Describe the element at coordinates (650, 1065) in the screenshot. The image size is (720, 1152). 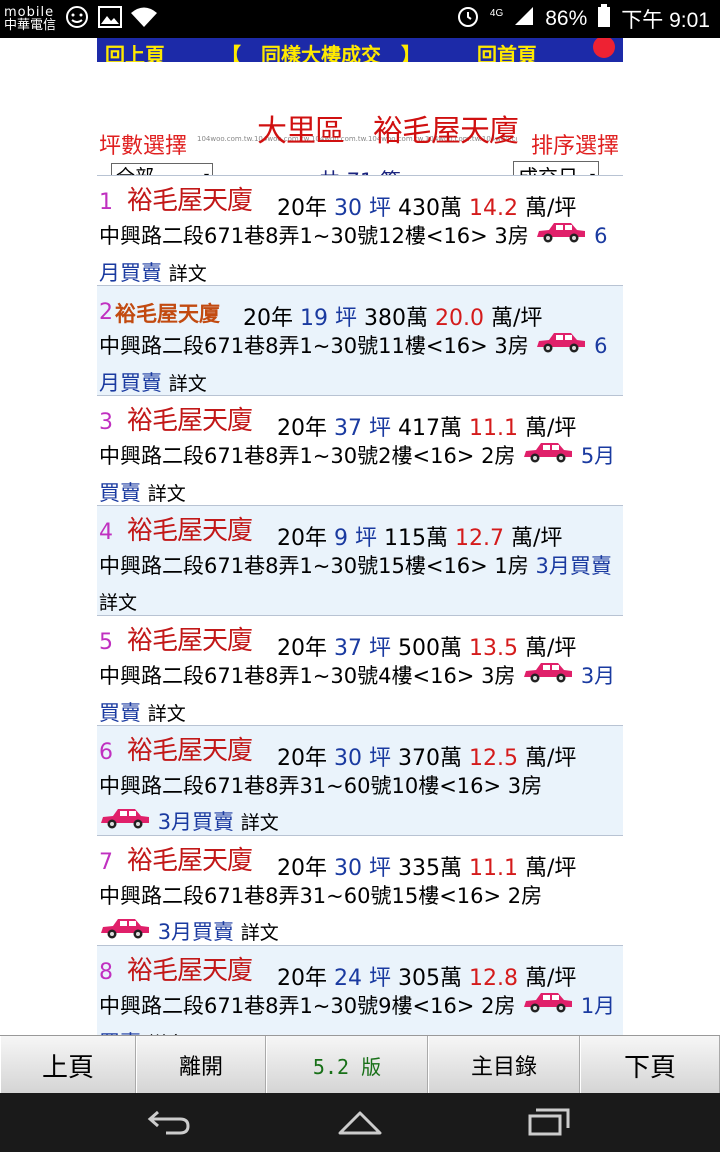
I see `next-page-button: 下頁` at that location.